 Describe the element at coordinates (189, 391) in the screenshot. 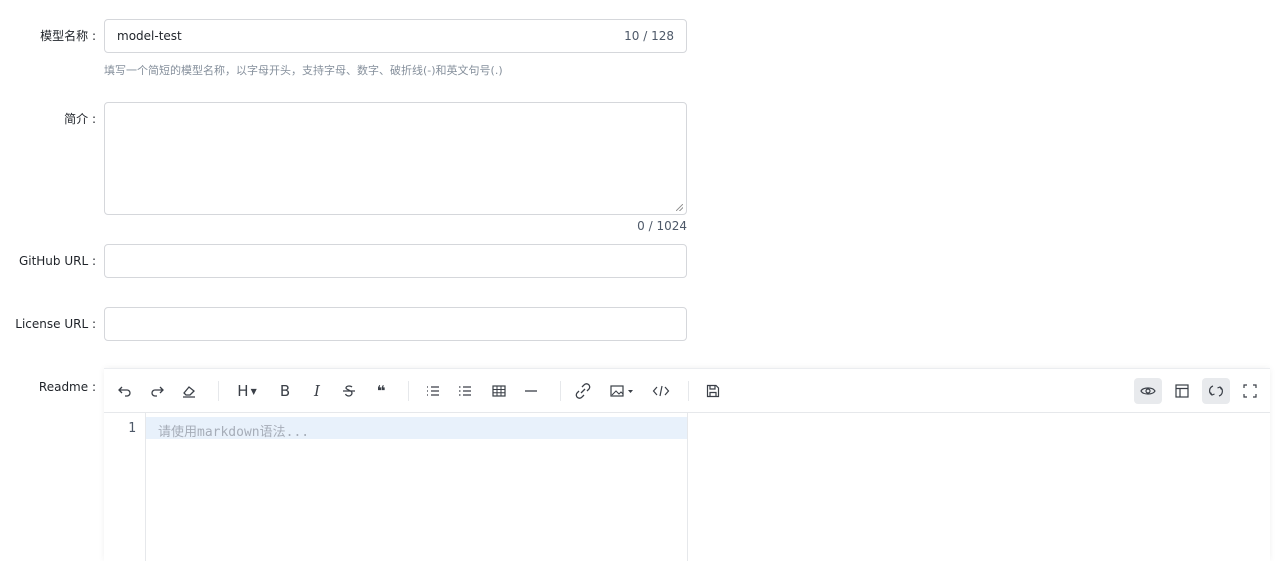

I see `eraser-icon` at that location.